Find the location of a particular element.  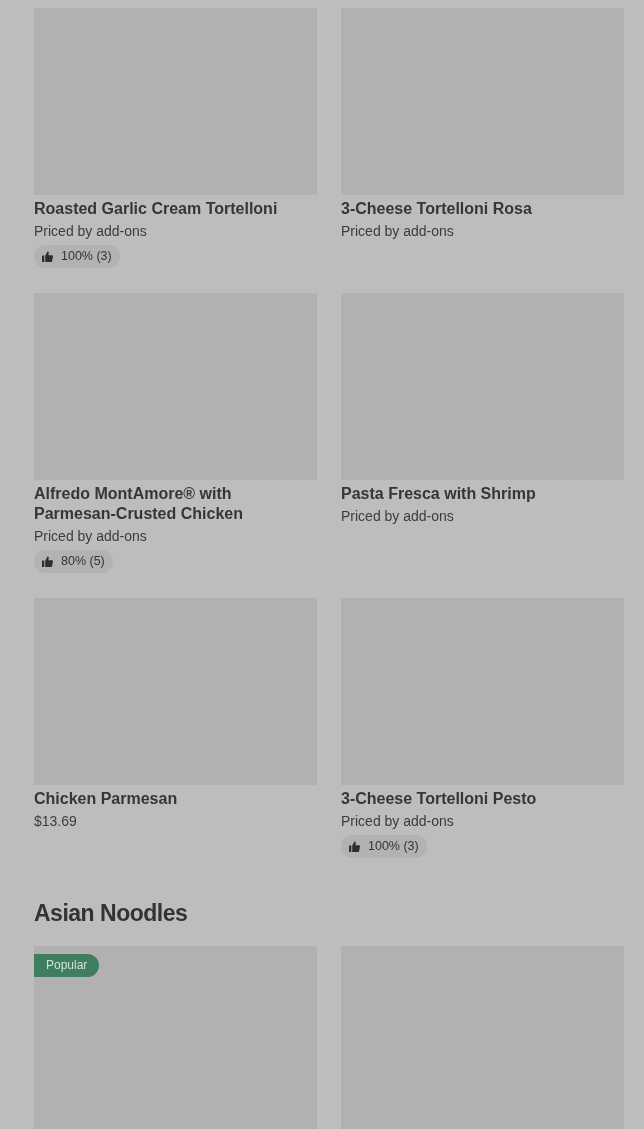

image-placeholder: Popular is located at coordinates (175, 1037).